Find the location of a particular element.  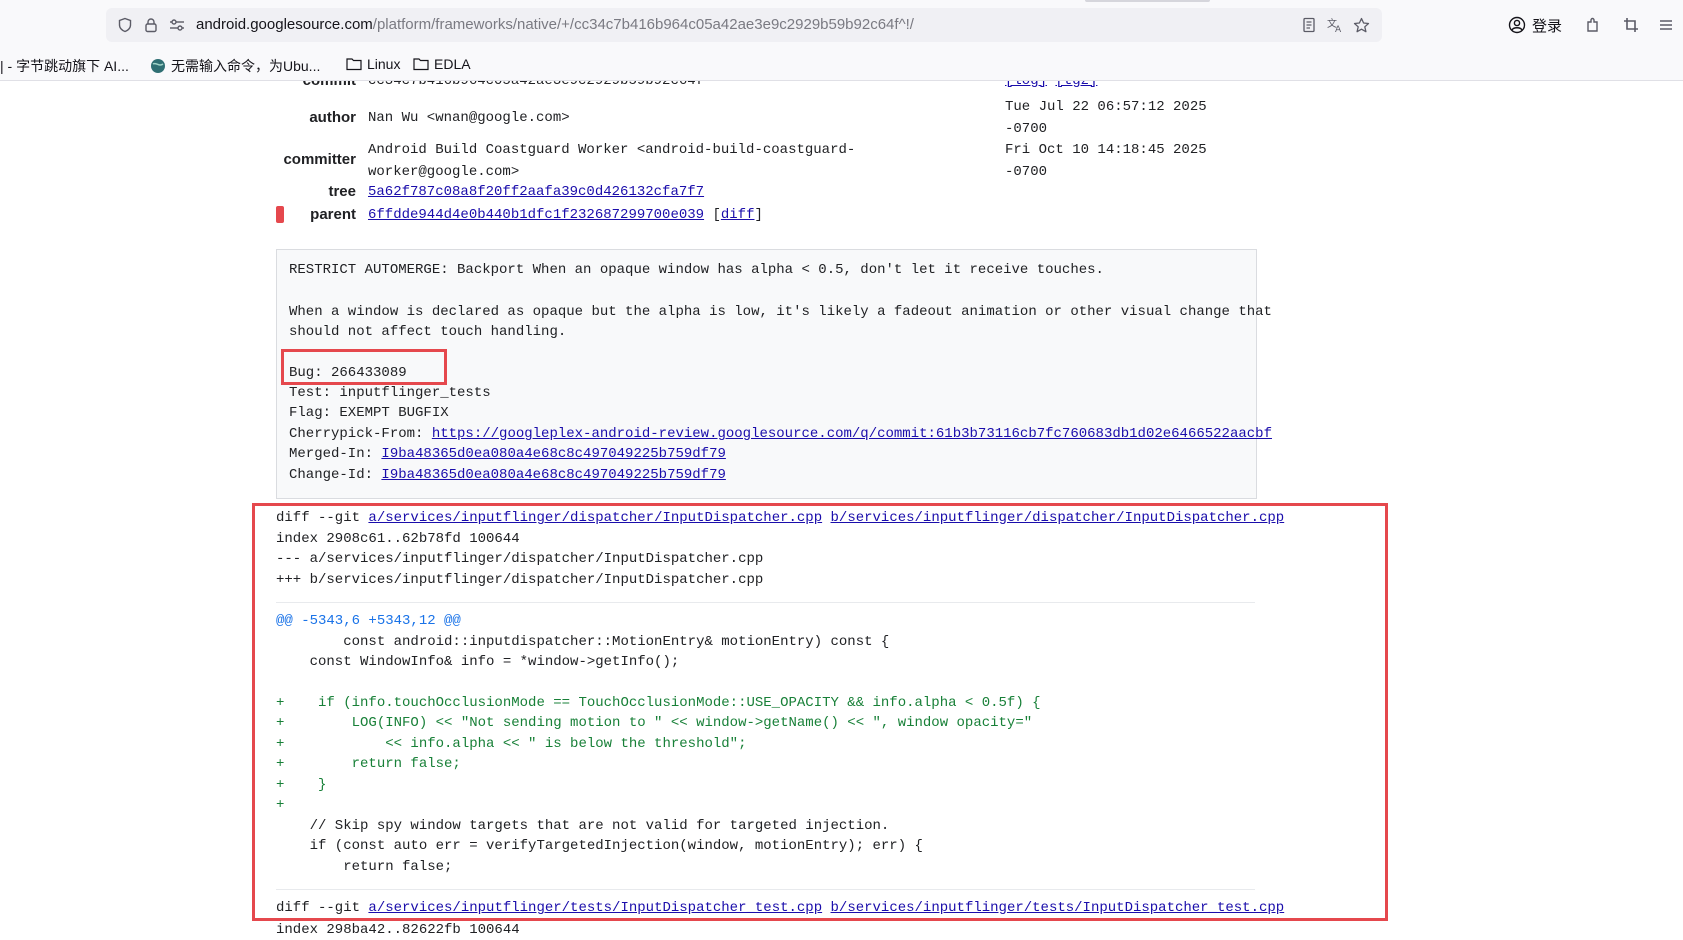

url-domain: android.googlesource.com is located at coordinates (284, 24).